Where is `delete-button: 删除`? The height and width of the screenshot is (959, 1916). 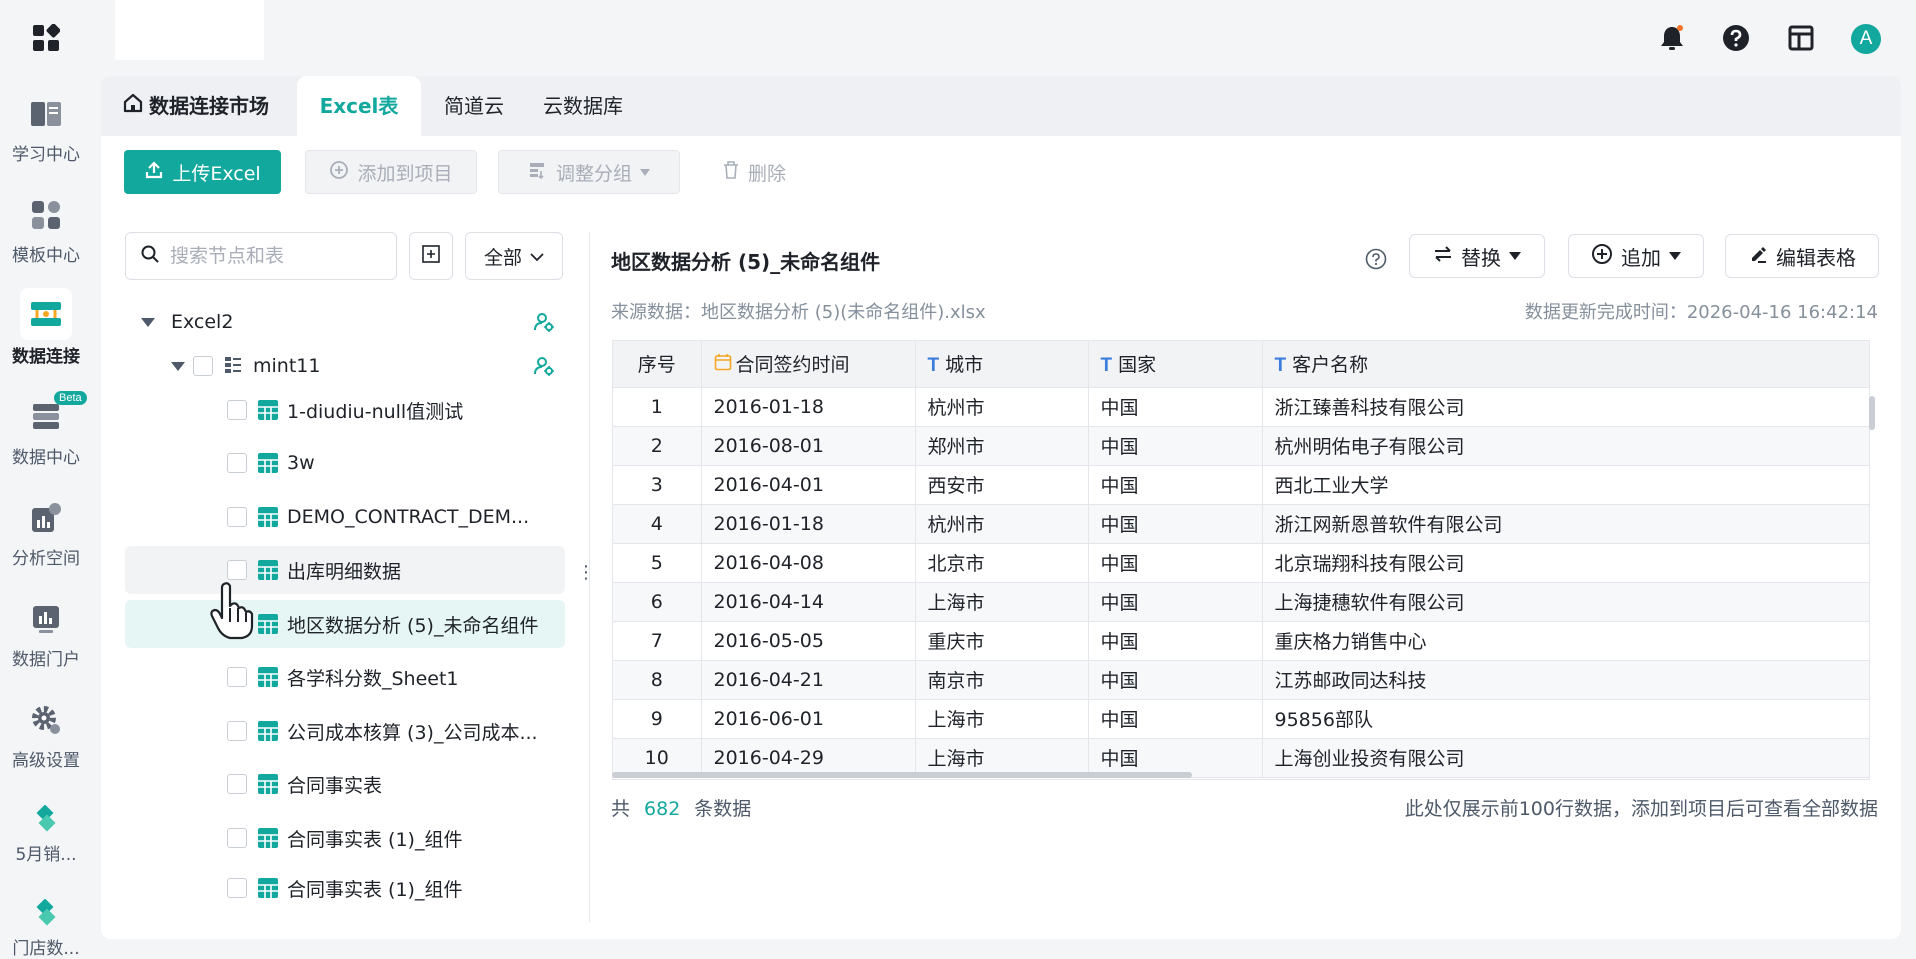 delete-button: 删除 is located at coordinates (754, 172).